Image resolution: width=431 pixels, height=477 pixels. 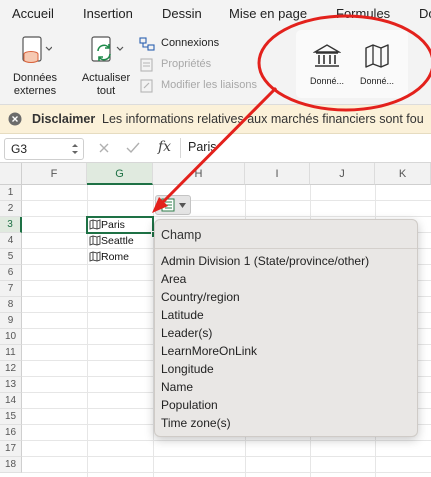 What do you see at coordinates (11, 465) in the screenshot?
I see `row-header-18: 18` at bounding box center [11, 465].